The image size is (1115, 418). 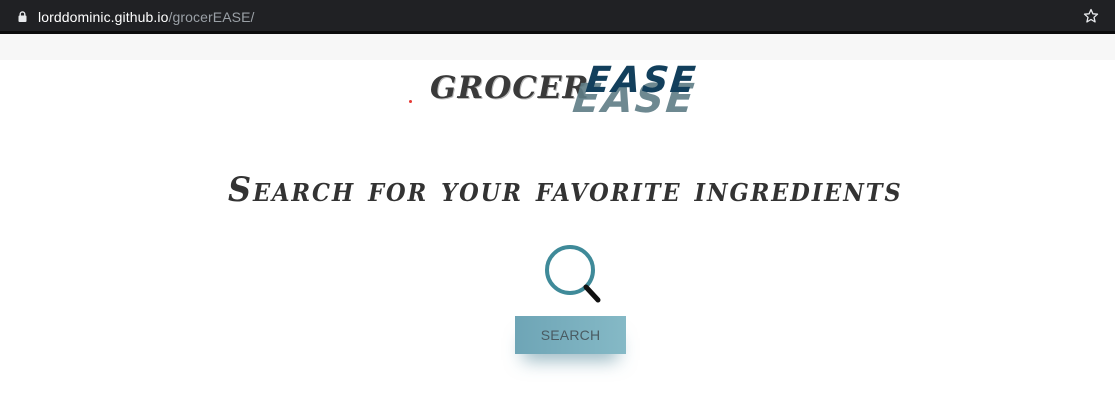 I want to click on site-logo: GROCER EASE EASE, so click(x=580, y=93).